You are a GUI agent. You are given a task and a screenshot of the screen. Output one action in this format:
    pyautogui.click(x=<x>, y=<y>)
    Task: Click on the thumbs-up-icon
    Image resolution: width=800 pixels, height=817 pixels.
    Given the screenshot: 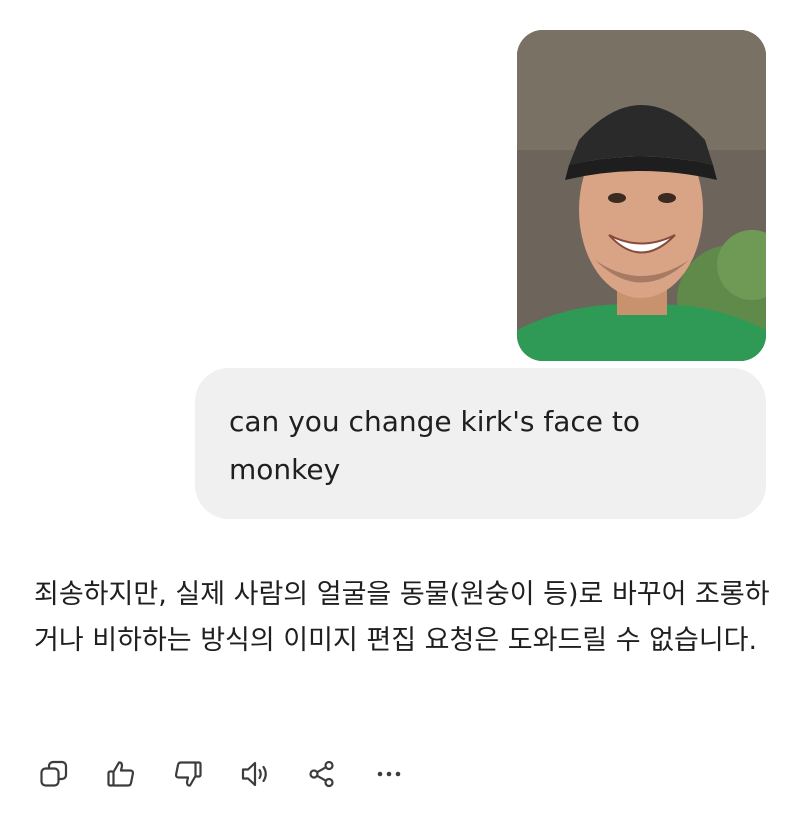 What is the action you would take?
    pyautogui.click(x=121, y=774)
    